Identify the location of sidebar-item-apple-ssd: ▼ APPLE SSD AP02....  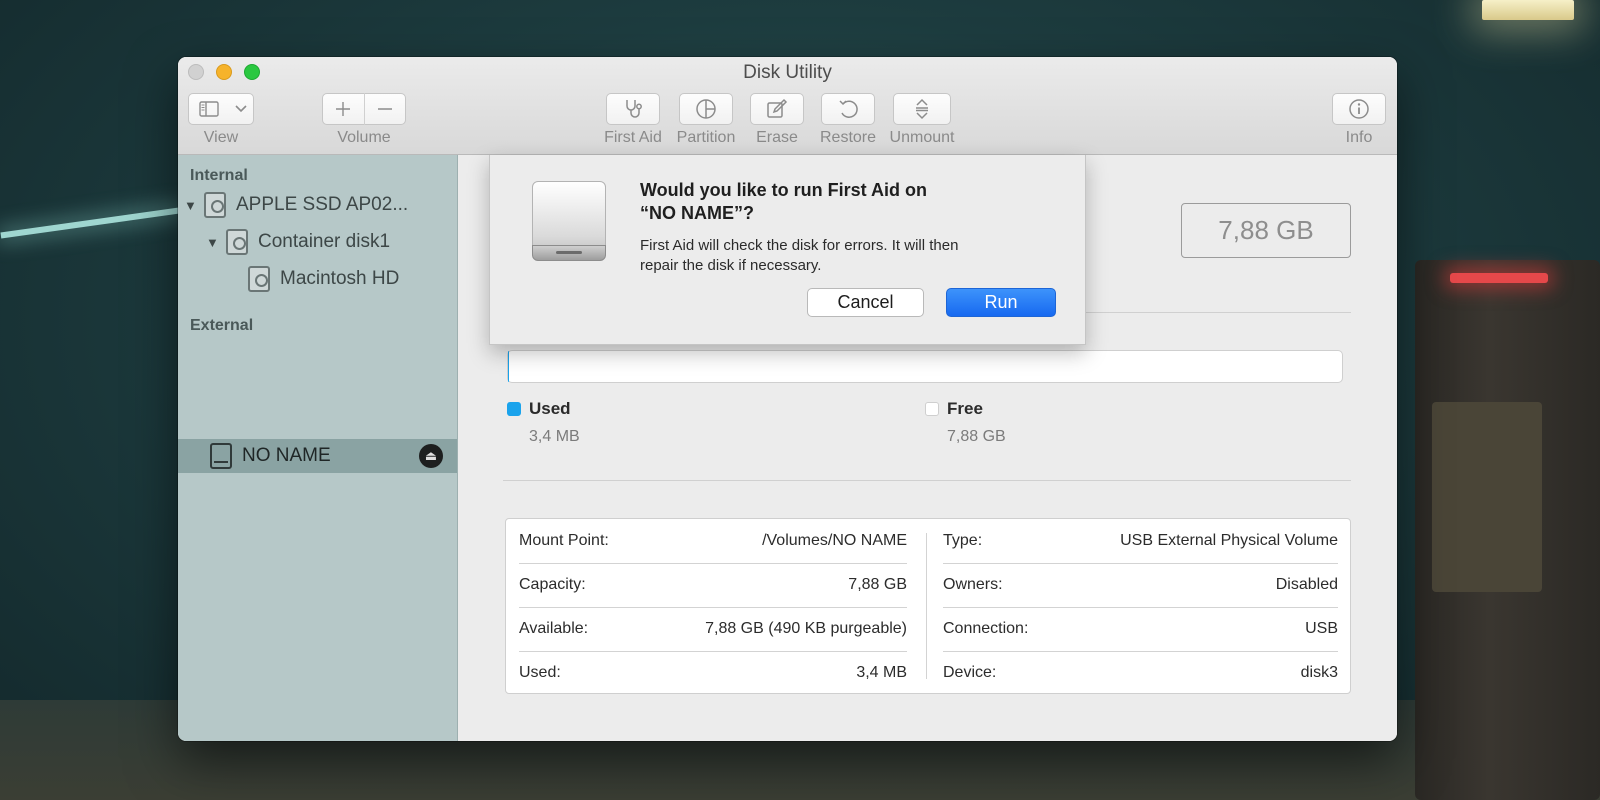
(296, 205).